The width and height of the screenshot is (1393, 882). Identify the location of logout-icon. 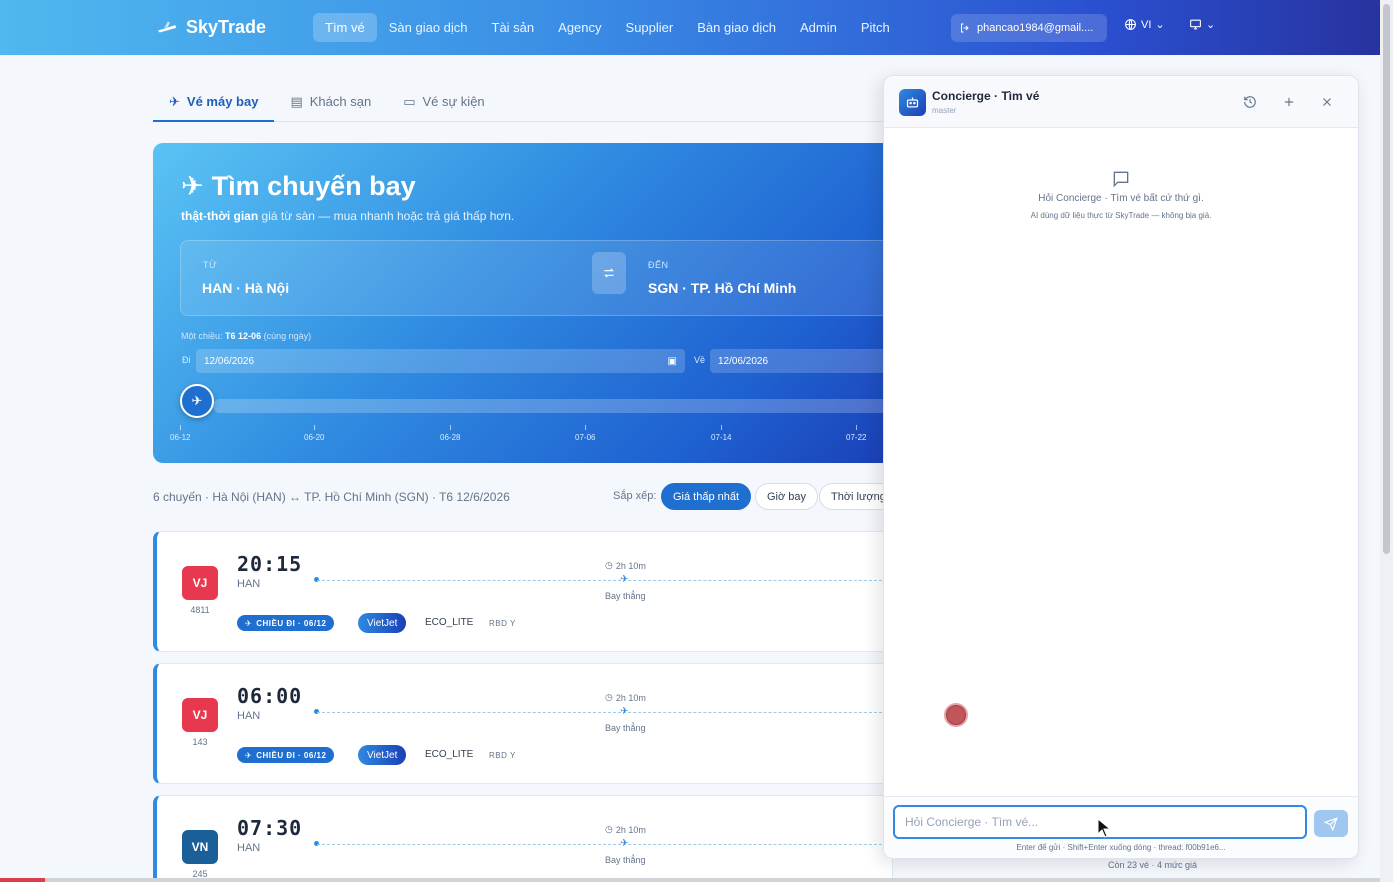
(965, 28).